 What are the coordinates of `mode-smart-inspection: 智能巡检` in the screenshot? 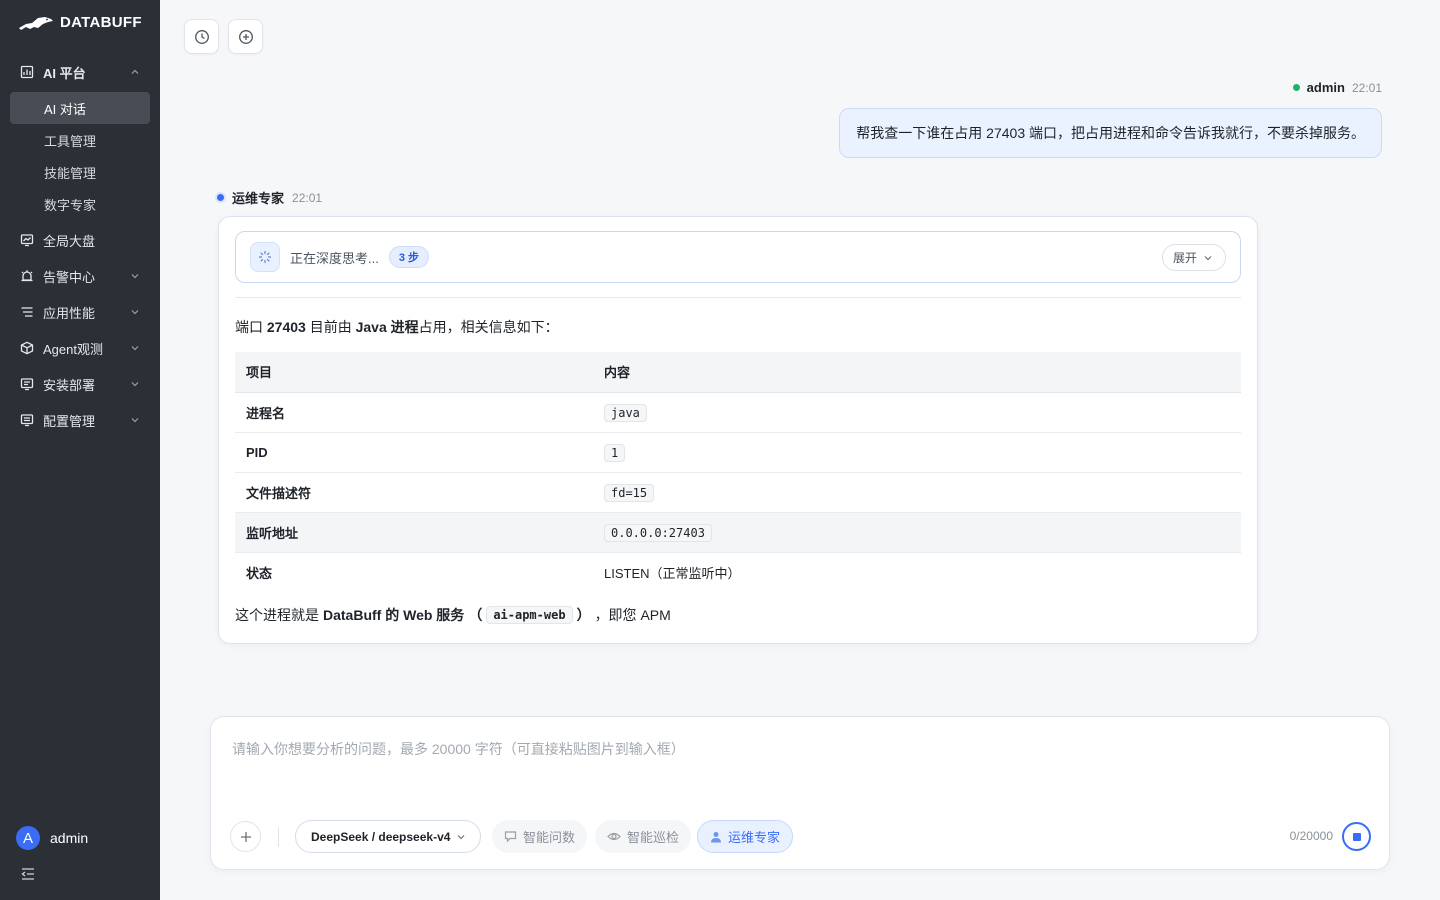 It's located at (643, 836).